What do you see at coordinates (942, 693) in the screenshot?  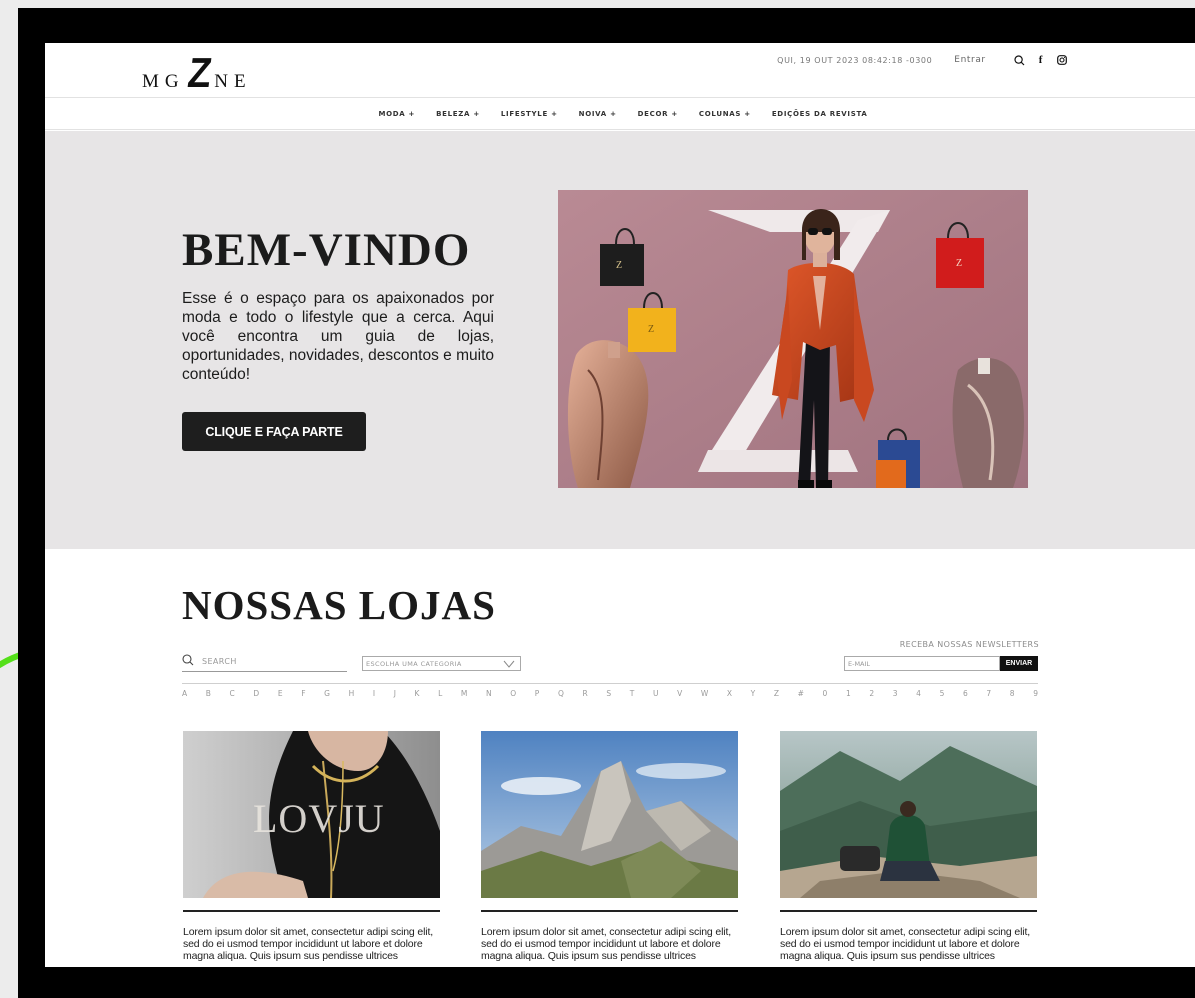 I see `alpha-link: 5` at bounding box center [942, 693].